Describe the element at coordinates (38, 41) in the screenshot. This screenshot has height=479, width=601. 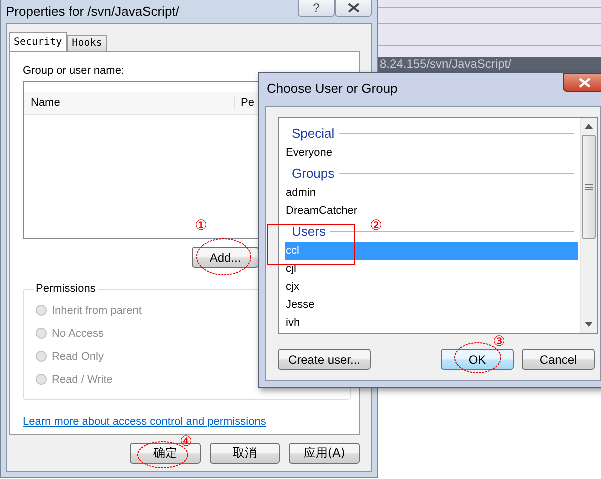
I see `tab: Security` at that location.